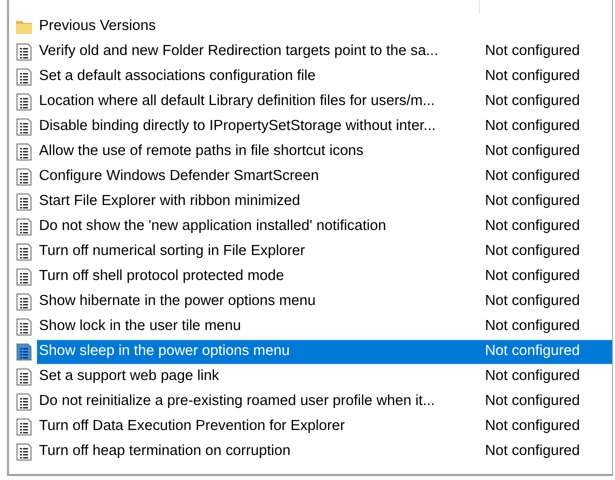  I want to click on list-row: Location where all default Library definition files for users/m... Not configured, so click(324, 102).